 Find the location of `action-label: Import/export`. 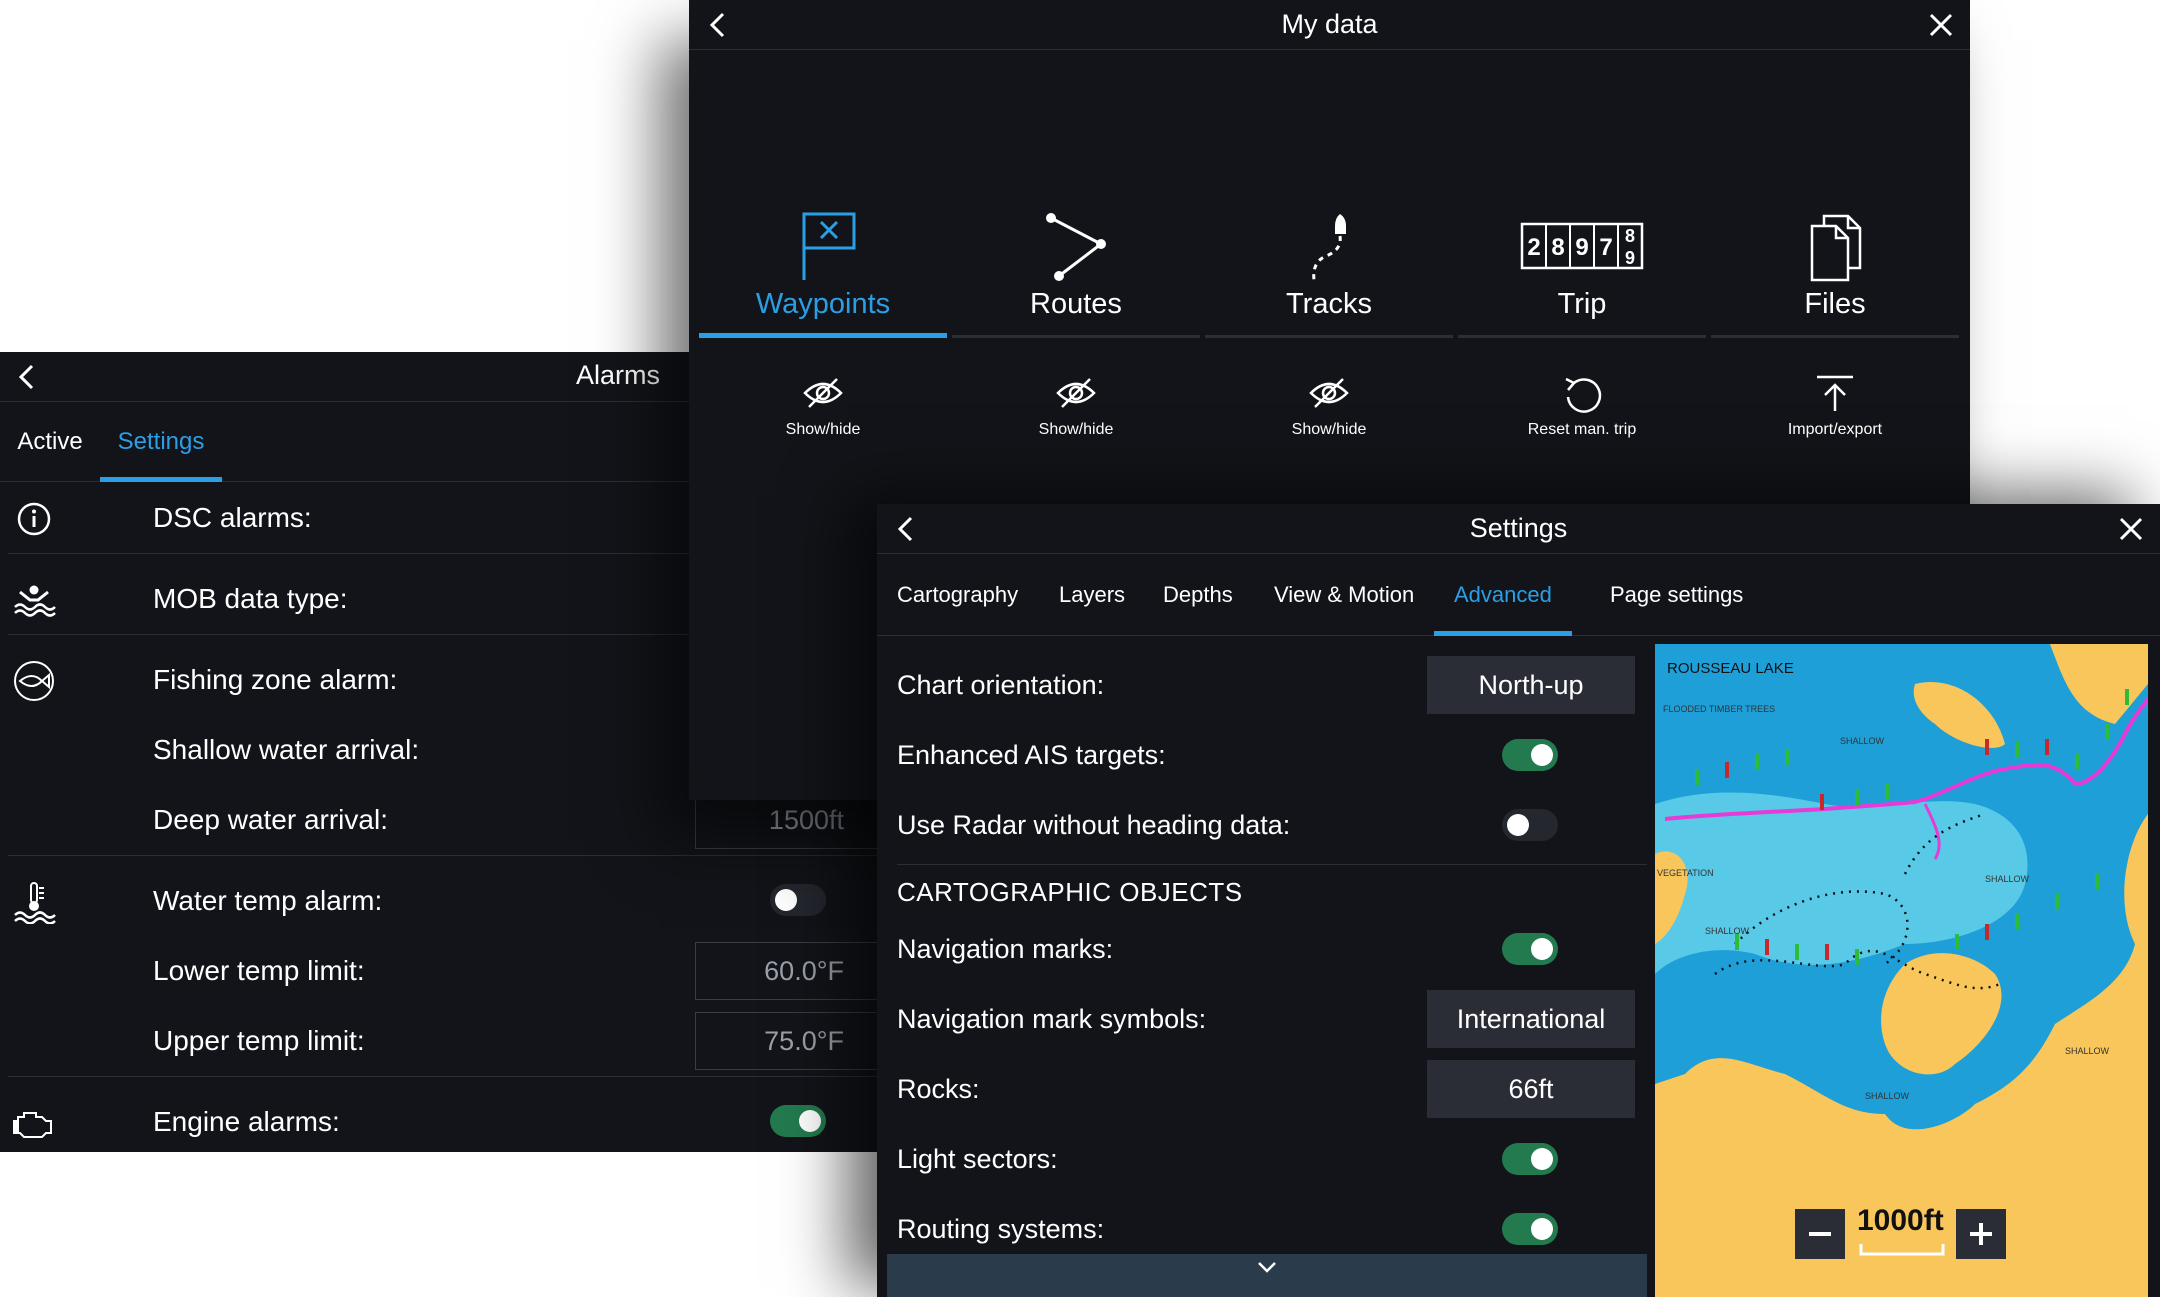

action-label: Import/export is located at coordinates (1835, 429).